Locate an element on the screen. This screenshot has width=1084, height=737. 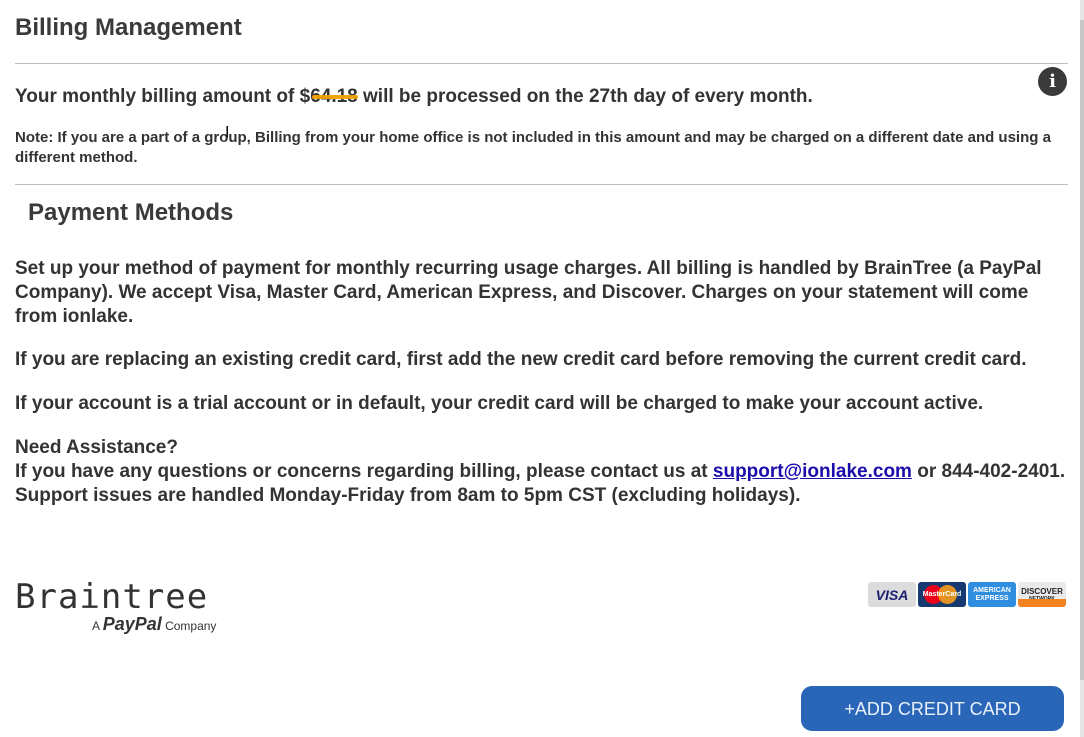
mastercard-card-icon: MasterCard is located at coordinates (942, 594).